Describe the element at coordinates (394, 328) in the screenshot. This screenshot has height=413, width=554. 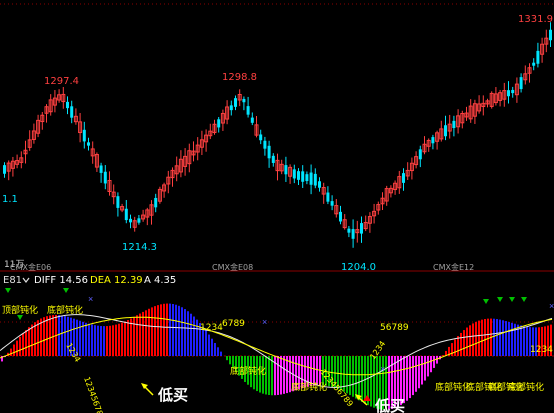
I see `count-seq-6: 56789` at that location.